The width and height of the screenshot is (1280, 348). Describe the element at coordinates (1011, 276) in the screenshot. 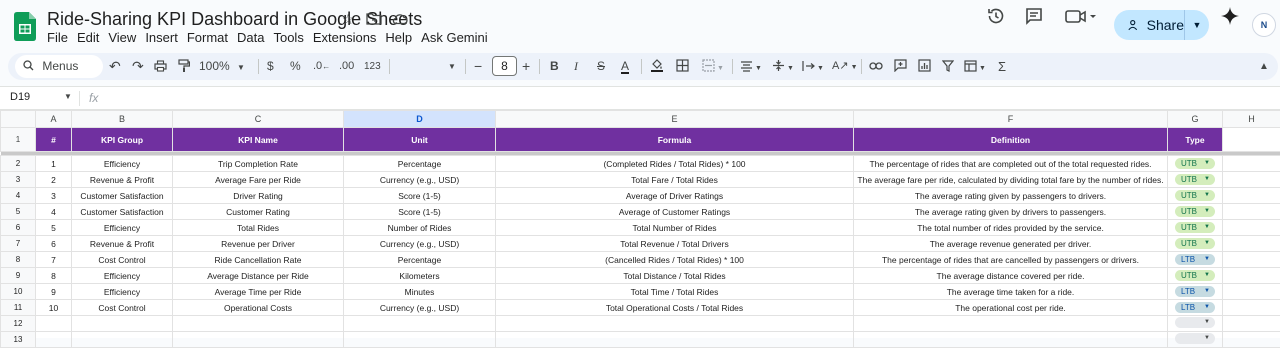

I see `cell-definition: The average distance covered per ride.` at that location.